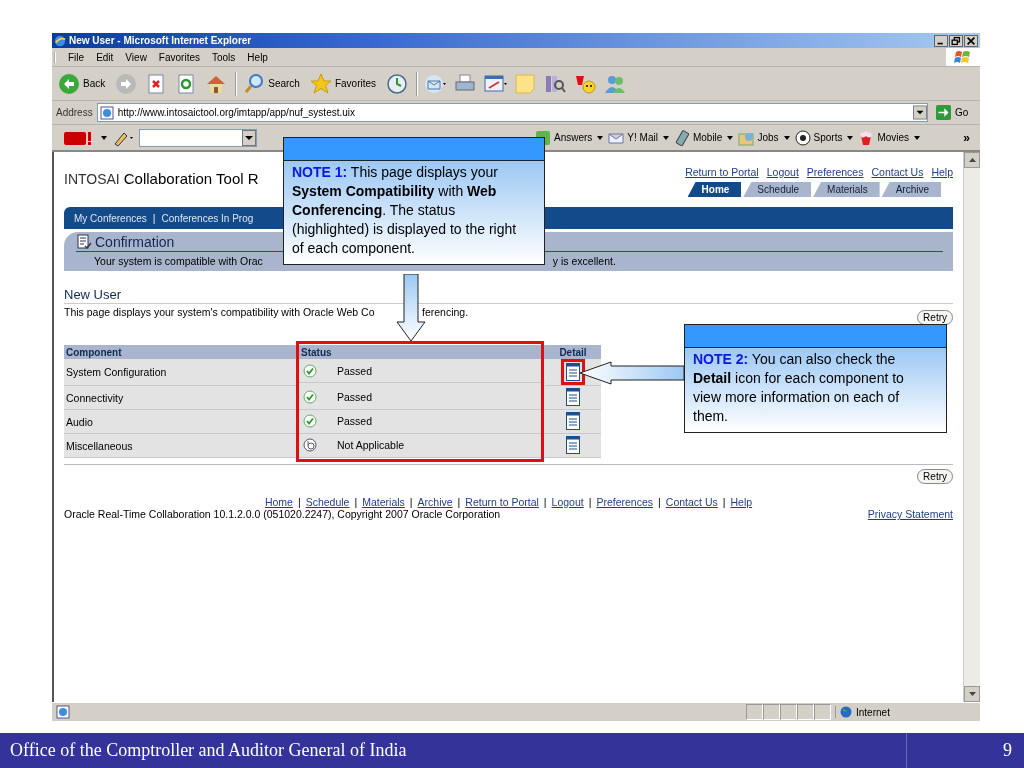 Image resolution: width=1024 pixels, height=768 pixels. Describe the element at coordinates (273, 83) in the screenshot. I see `search-button: Search` at that location.